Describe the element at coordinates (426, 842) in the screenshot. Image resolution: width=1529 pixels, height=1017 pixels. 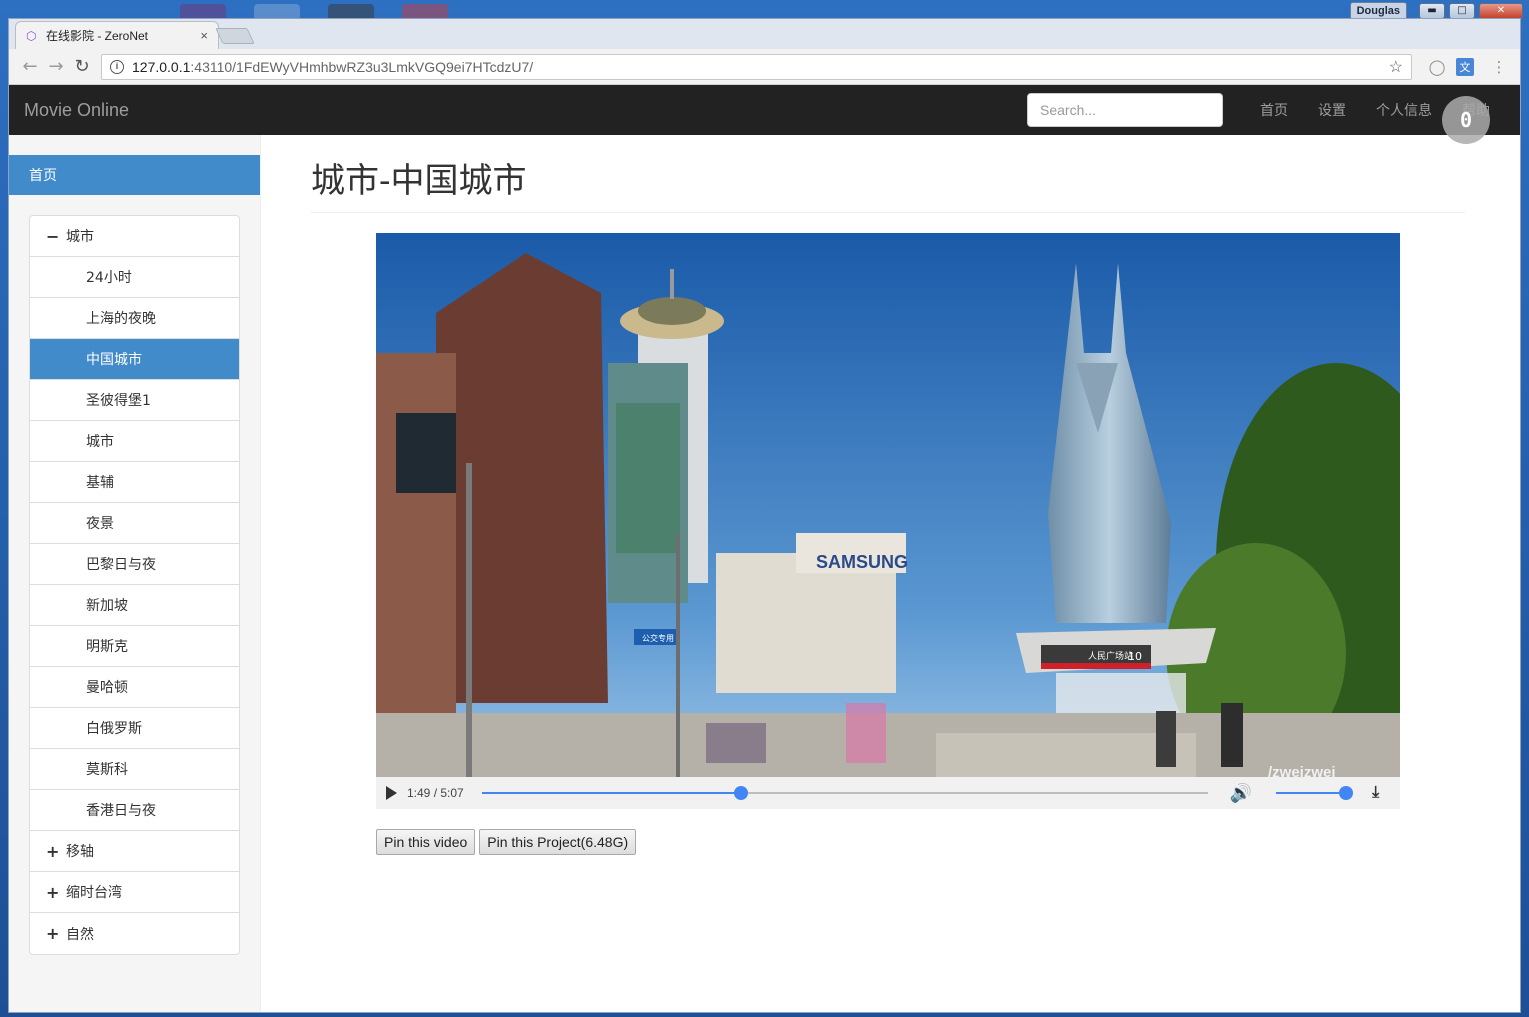
I see `pin-video-button: Pin this video` at that location.